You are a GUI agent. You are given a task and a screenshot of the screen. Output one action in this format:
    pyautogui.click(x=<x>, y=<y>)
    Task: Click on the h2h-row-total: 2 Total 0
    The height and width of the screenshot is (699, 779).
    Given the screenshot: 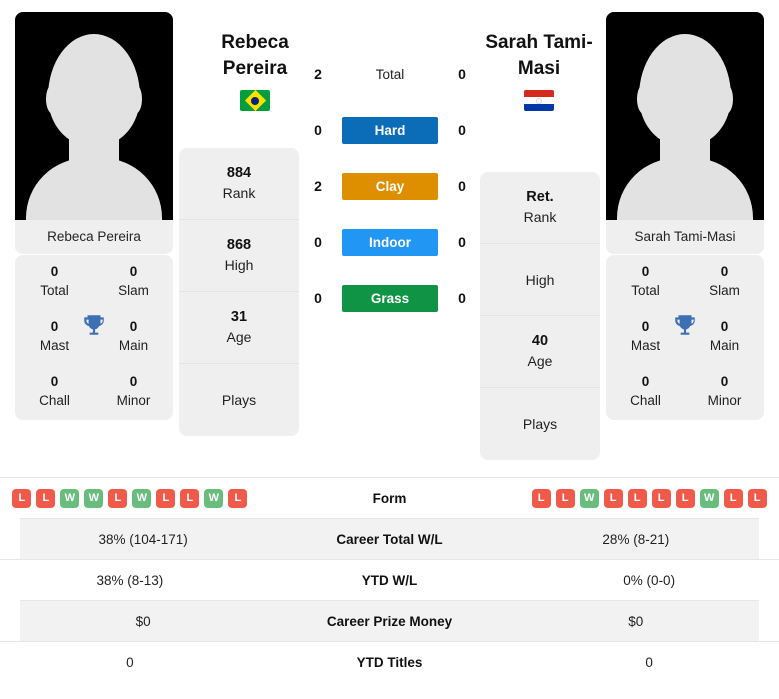 What is the action you would take?
    pyautogui.click(x=390, y=74)
    